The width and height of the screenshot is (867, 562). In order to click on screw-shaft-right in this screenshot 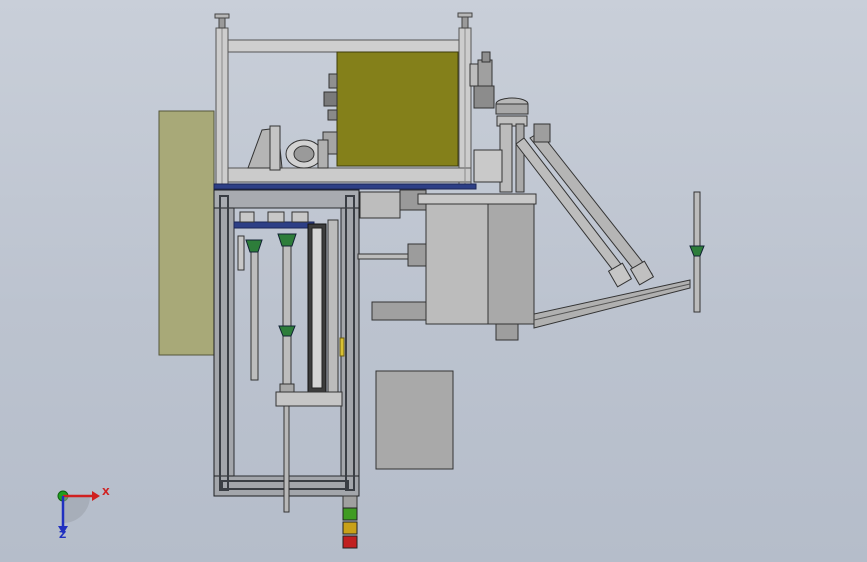, I will do `click(697, 252)`.